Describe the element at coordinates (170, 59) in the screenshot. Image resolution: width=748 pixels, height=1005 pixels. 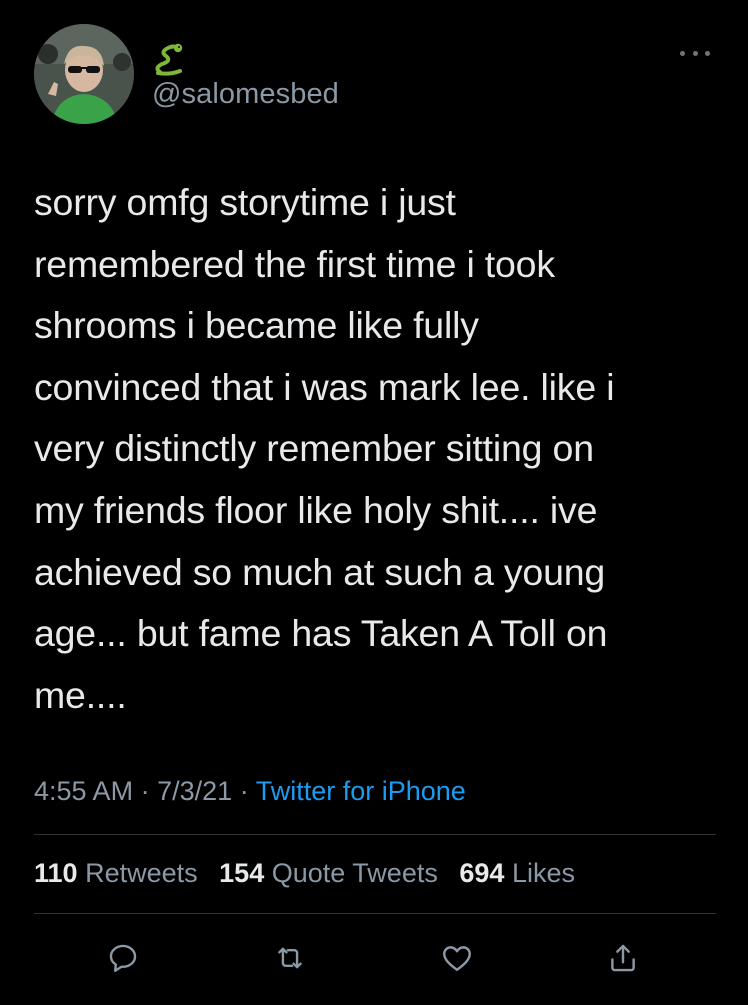
I see `snake-icon` at that location.